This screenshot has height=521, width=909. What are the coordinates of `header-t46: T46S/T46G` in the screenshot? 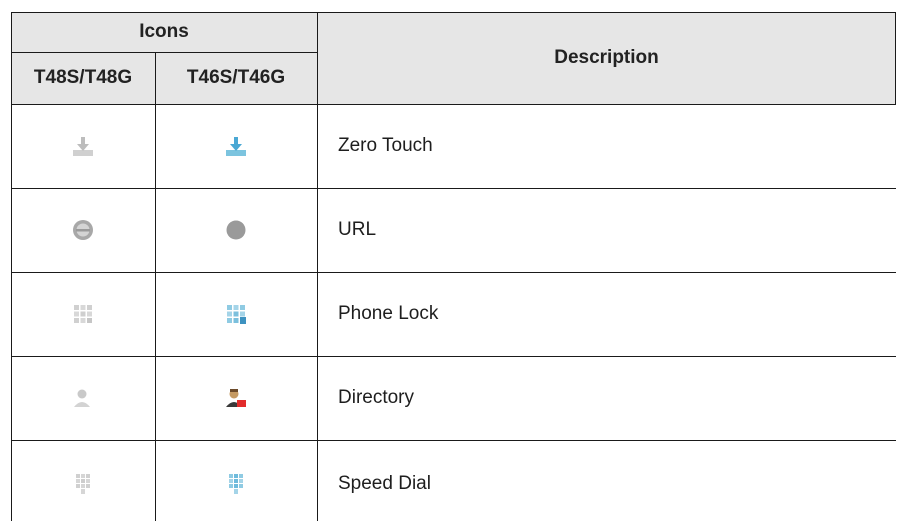 It's located at (236, 78).